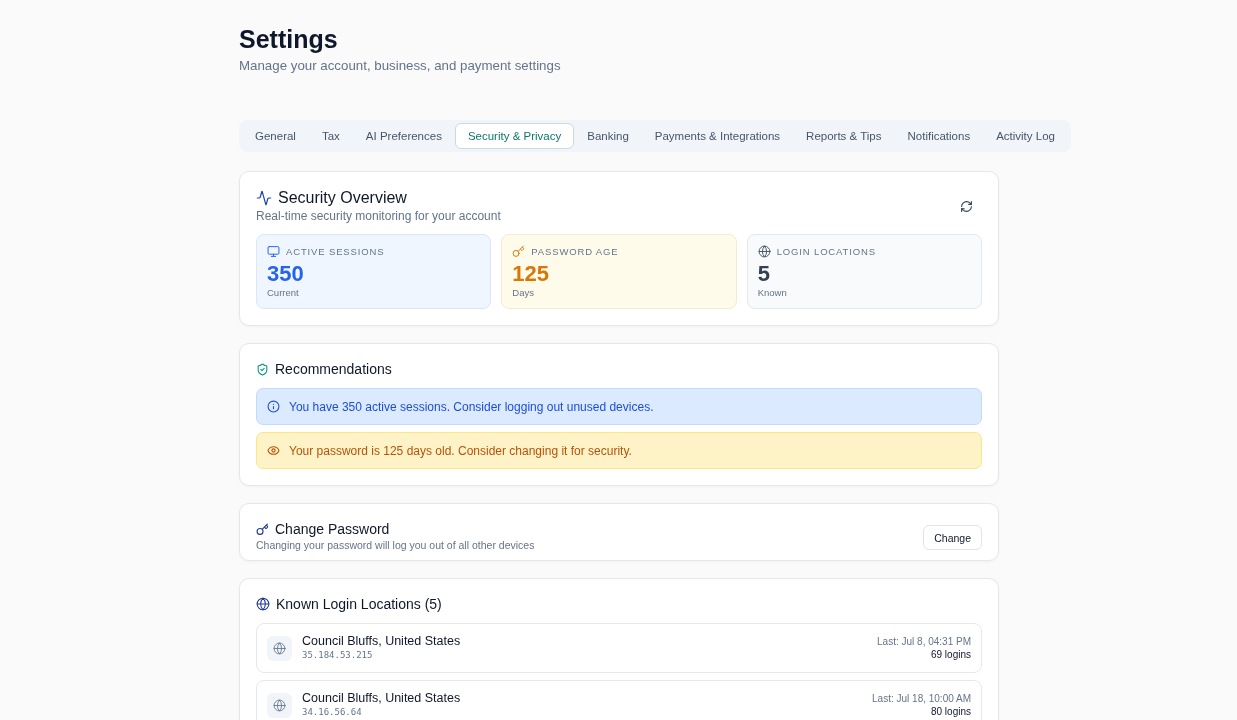  Describe the element at coordinates (378, 216) in the screenshot. I see `card-subtitle: Real-time security monitoring for your account` at that location.